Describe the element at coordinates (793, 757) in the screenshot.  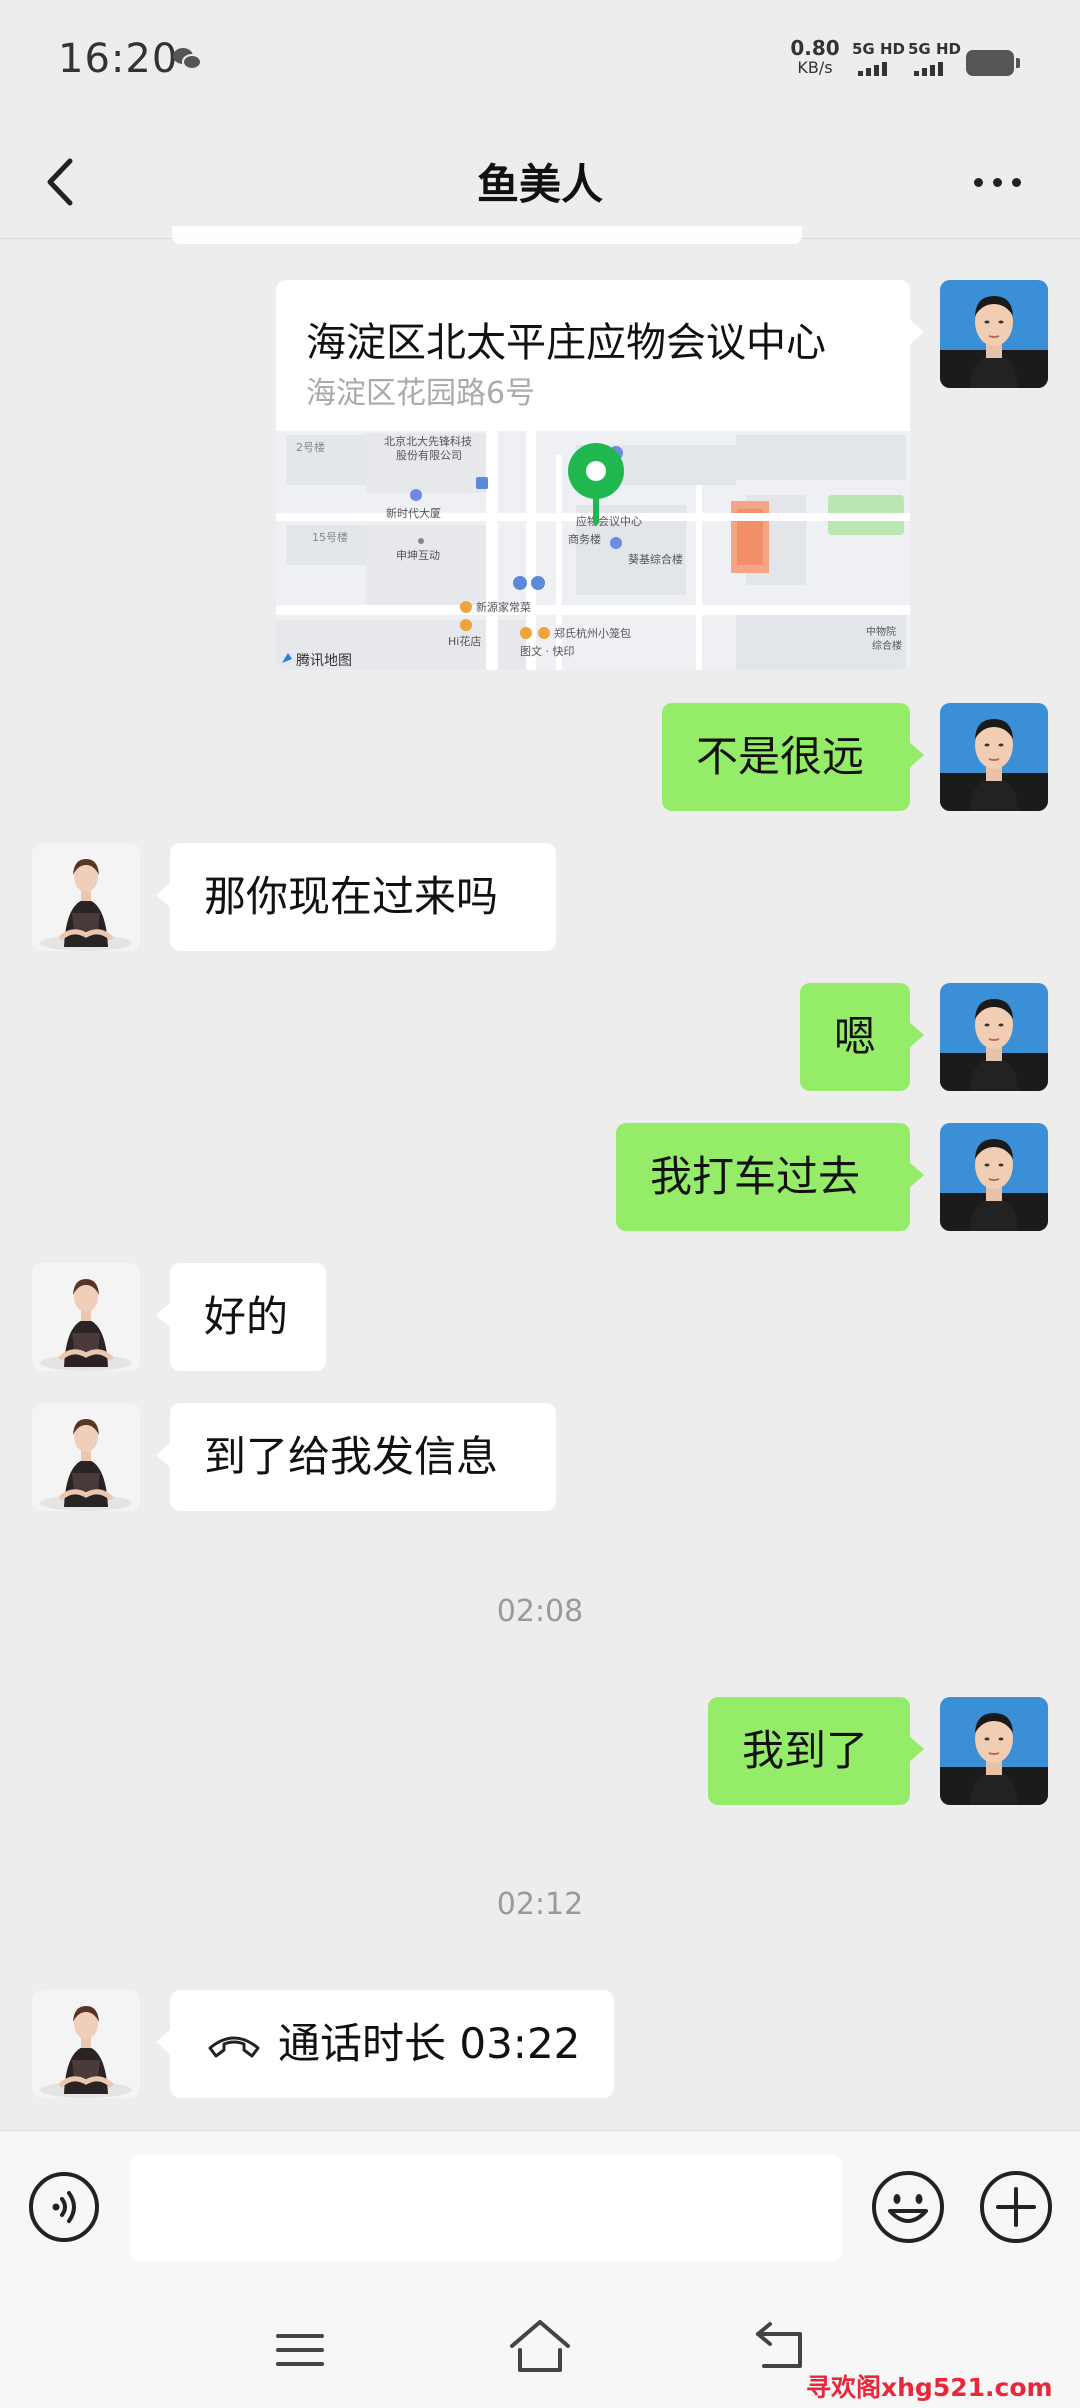
I see `my-message: 不是很远` at that location.